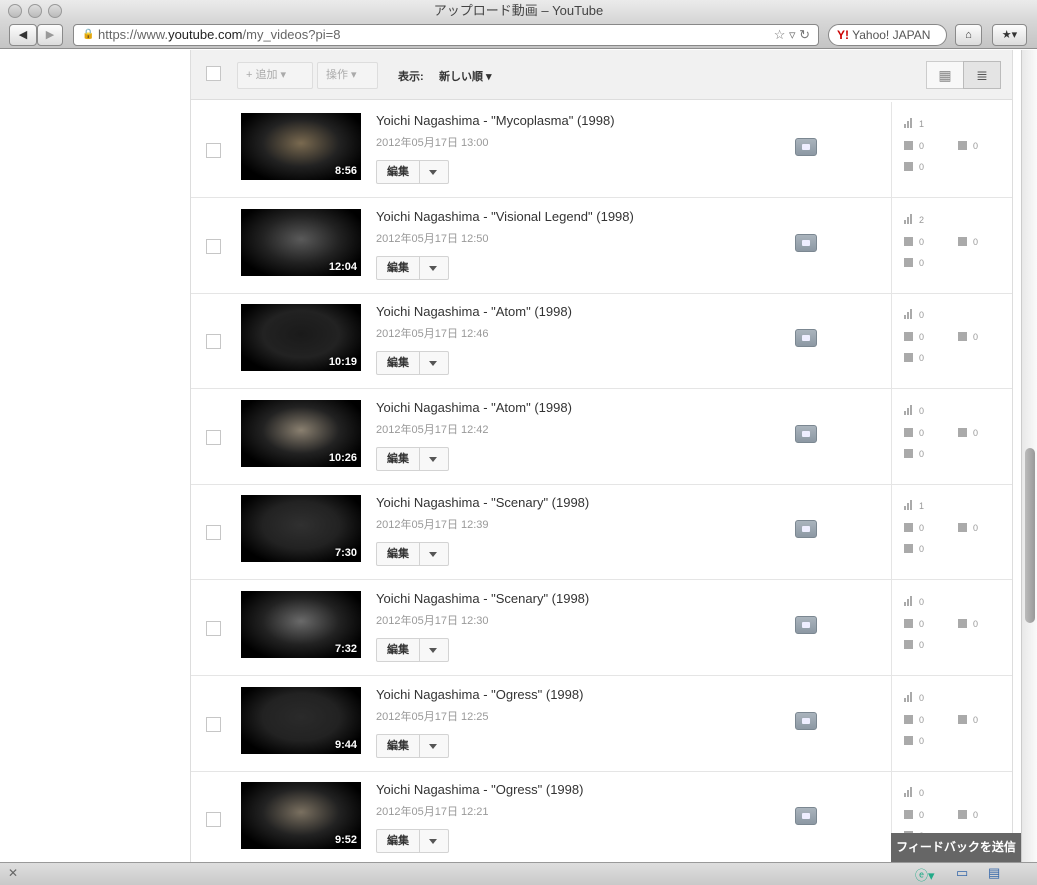  What do you see at coordinates (925, 874) in the screenshot?
I see `ie-tab-icon: ⓔ▾` at bounding box center [925, 874].